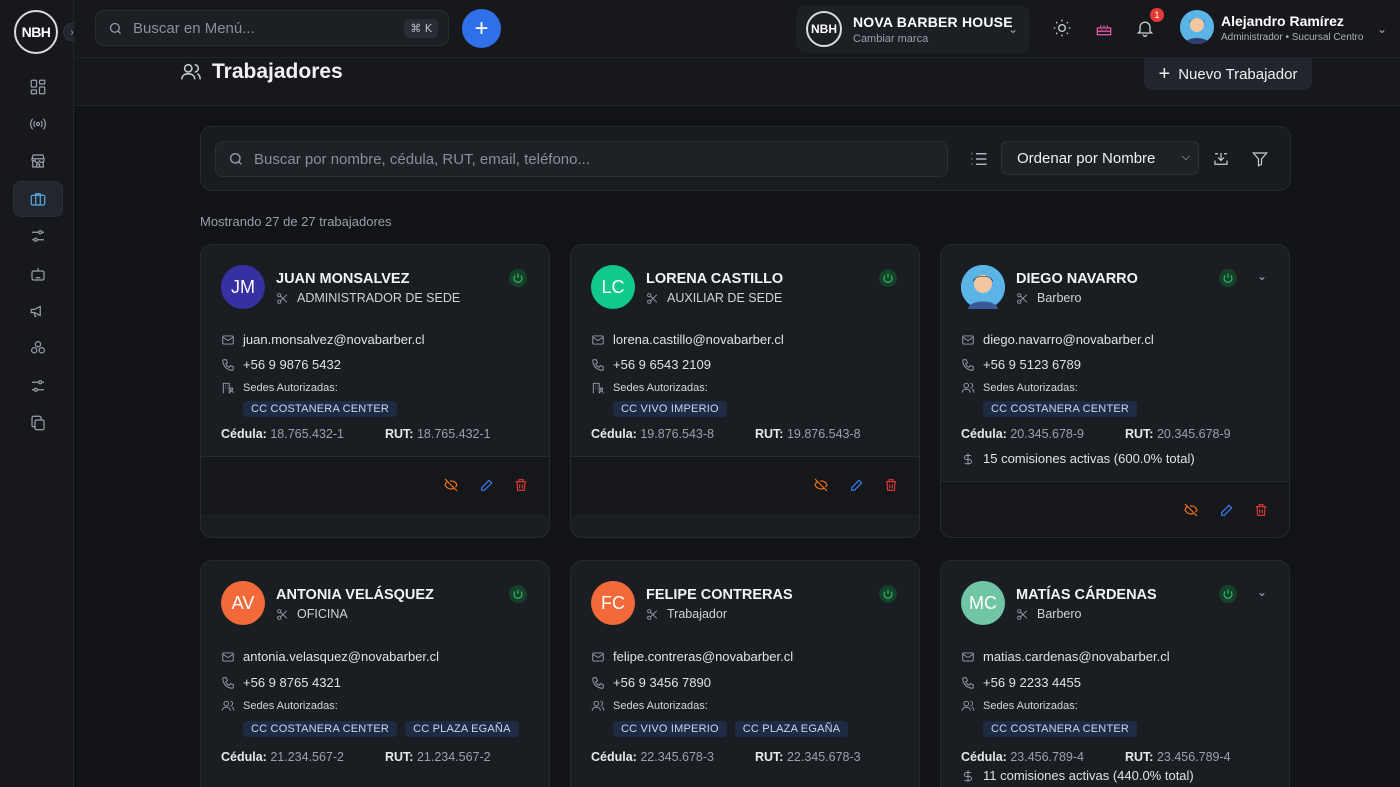 This screenshot has width=1400, height=787. What do you see at coordinates (38, 348) in the screenshot?
I see `sidebar-item-integrations` at bounding box center [38, 348].